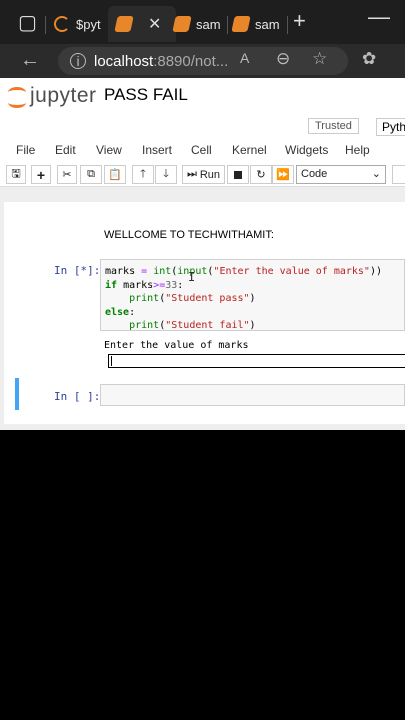  I want to click on markdown-cell-text: WELLCOME TO TECHWITHAMIT:, so click(189, 235).